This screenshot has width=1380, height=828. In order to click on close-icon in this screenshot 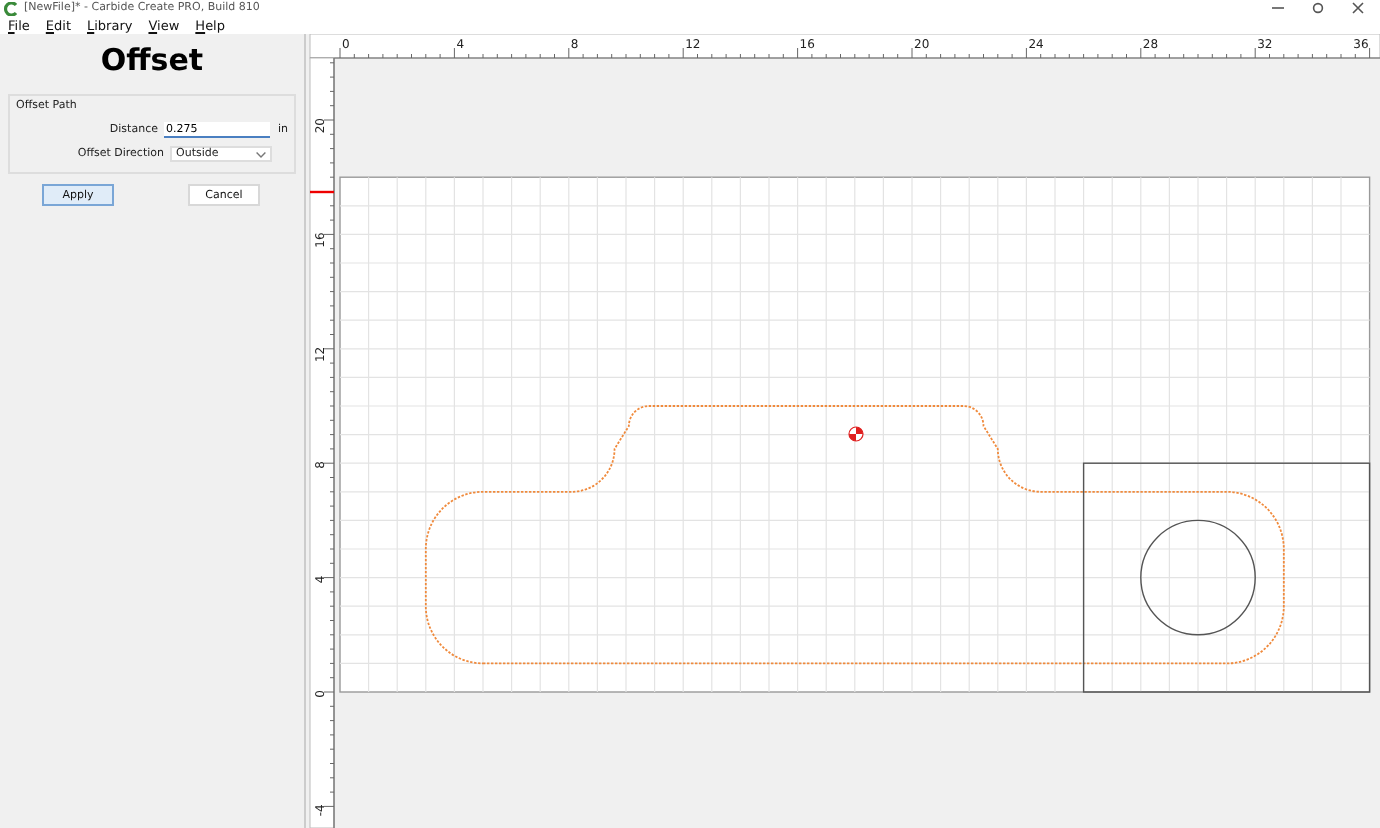, I will do `click(1358, 8)`.